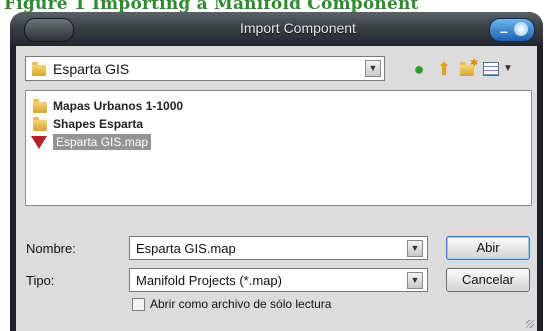 The width and height of the screenshot is (550, 331). Describe the element at coordinates (51, 248) in the screenshot. I see `name-label: Nombre:` at that location.